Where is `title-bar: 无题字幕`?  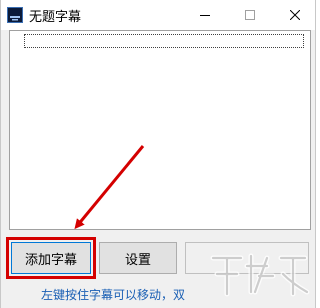 title-bar: 无题字幕 is located at coordinates (158, 15).